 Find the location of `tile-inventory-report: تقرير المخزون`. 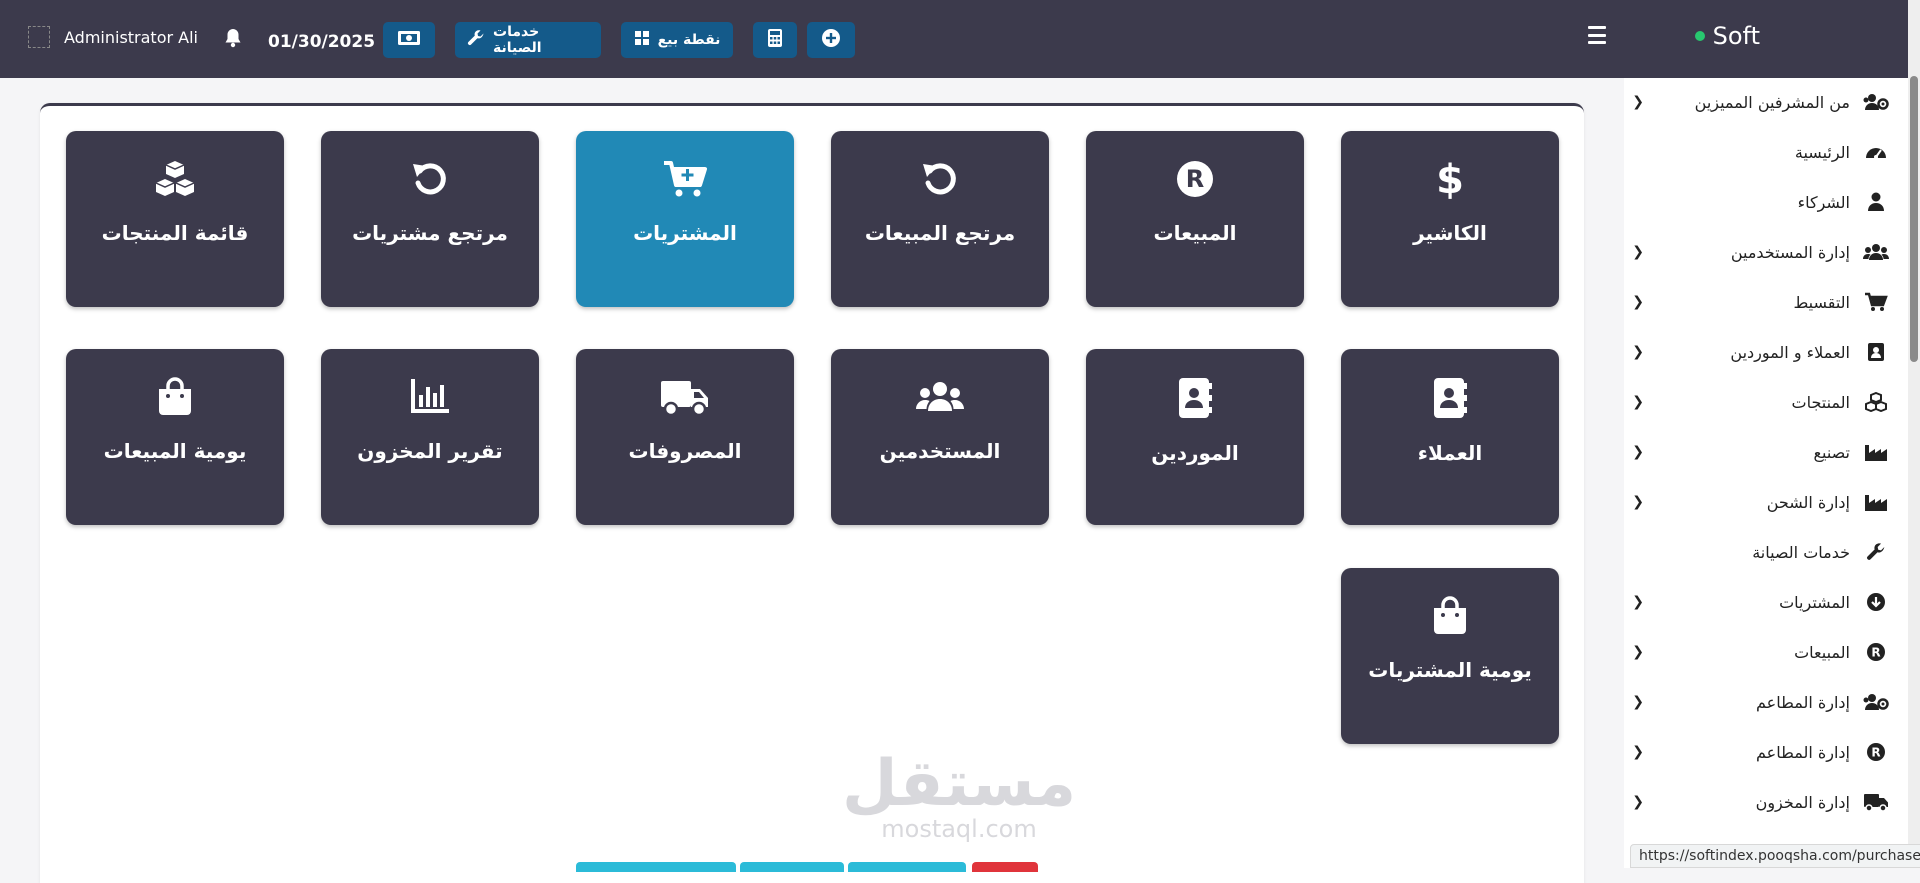

tile-inventory-report: تقرير المخزون is located at coordinates (430, 437).